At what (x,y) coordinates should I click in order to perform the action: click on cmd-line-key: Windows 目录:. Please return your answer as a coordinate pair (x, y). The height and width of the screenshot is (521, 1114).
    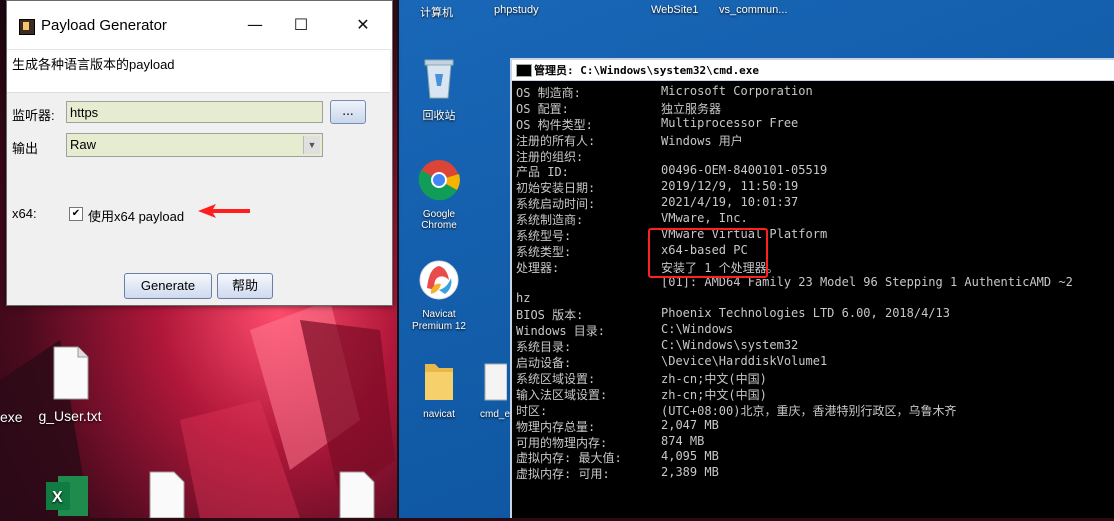
    Looking at the image, I should click on (561, 331).